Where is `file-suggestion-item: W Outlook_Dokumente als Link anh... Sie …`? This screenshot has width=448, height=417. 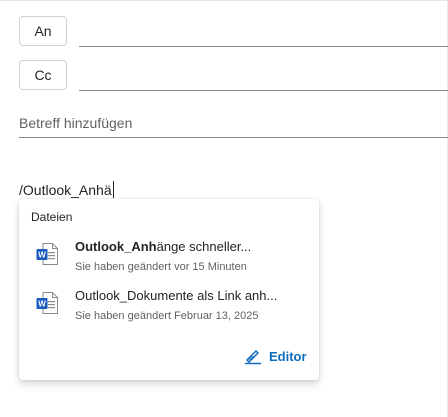
file-suggestion-item: W Outlook_Dokumente als Link anh... Sie … is located at coordinates (169, 310).